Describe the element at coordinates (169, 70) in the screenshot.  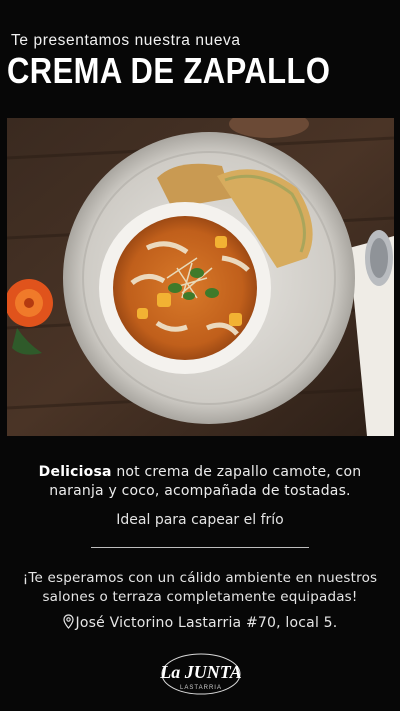
I see `page-title: CREMA DE ZAPALLO` at that location.